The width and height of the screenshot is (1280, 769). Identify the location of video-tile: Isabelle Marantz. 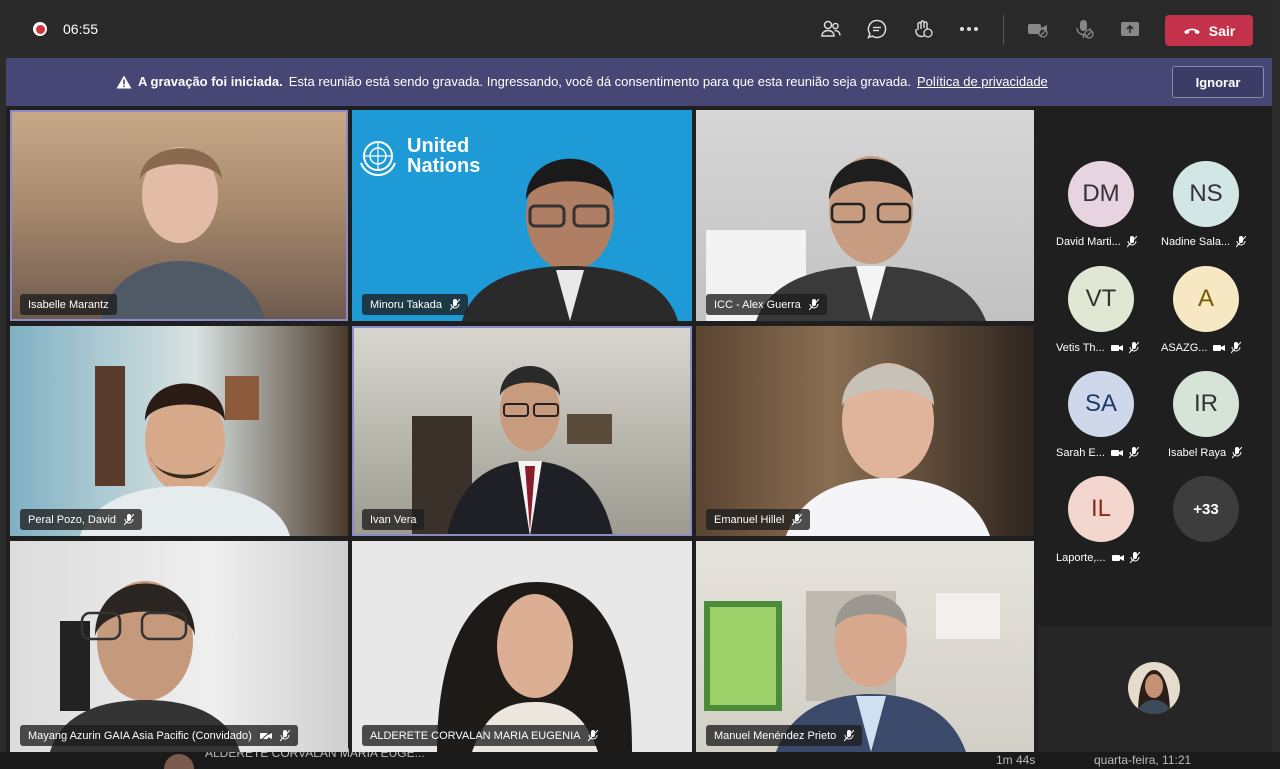
(179, 215).